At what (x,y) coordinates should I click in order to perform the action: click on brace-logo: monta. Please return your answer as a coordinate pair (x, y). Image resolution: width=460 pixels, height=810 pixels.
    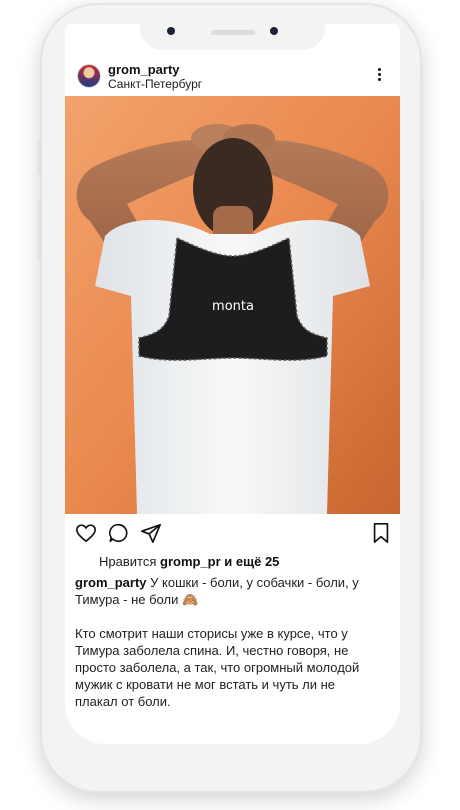
    Looking at the image, I should click on (233, 306).